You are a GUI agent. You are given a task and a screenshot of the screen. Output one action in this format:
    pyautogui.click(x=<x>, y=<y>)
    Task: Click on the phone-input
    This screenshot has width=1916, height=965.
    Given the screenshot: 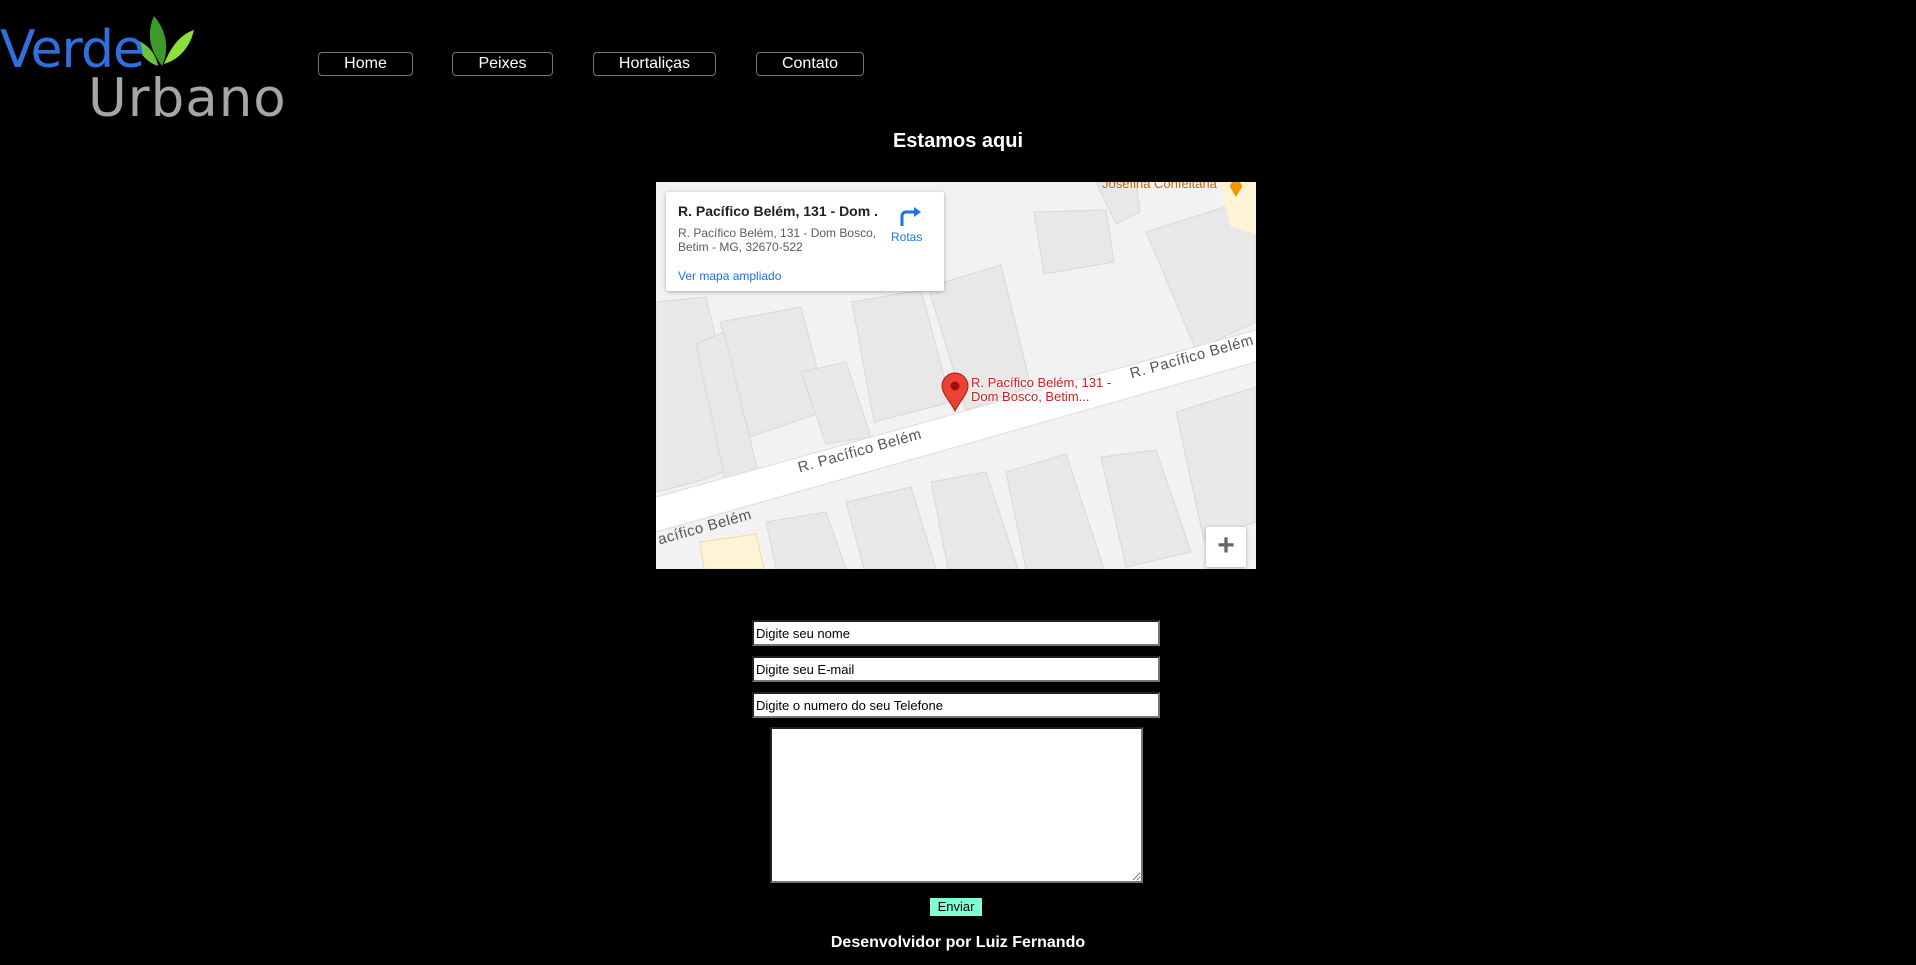 What is the action you would take?
    pyautogui.click(x=956, y=705)
    